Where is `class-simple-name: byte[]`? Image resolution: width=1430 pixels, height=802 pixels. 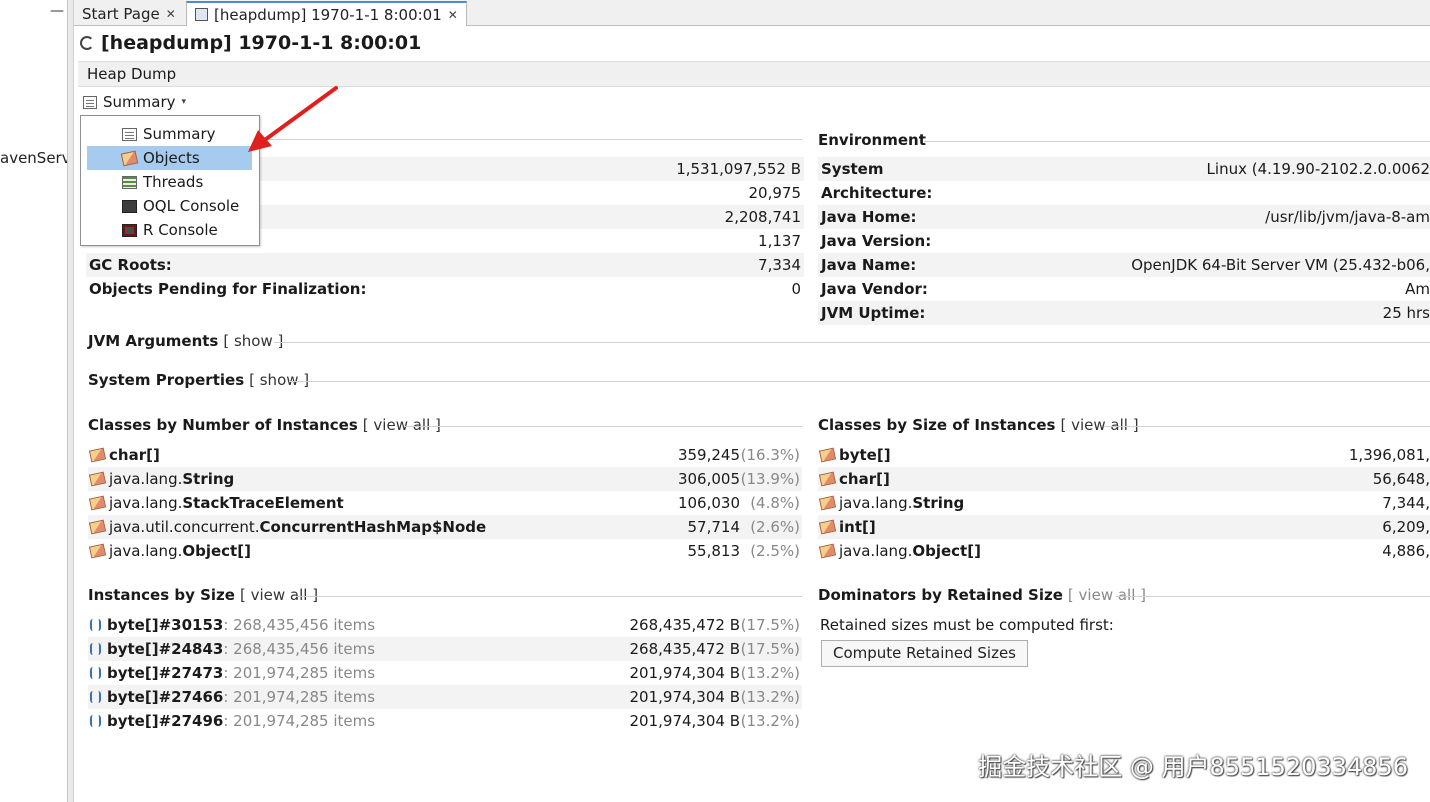 class-simple-name: byte[] is located at coordinates (865, 455).